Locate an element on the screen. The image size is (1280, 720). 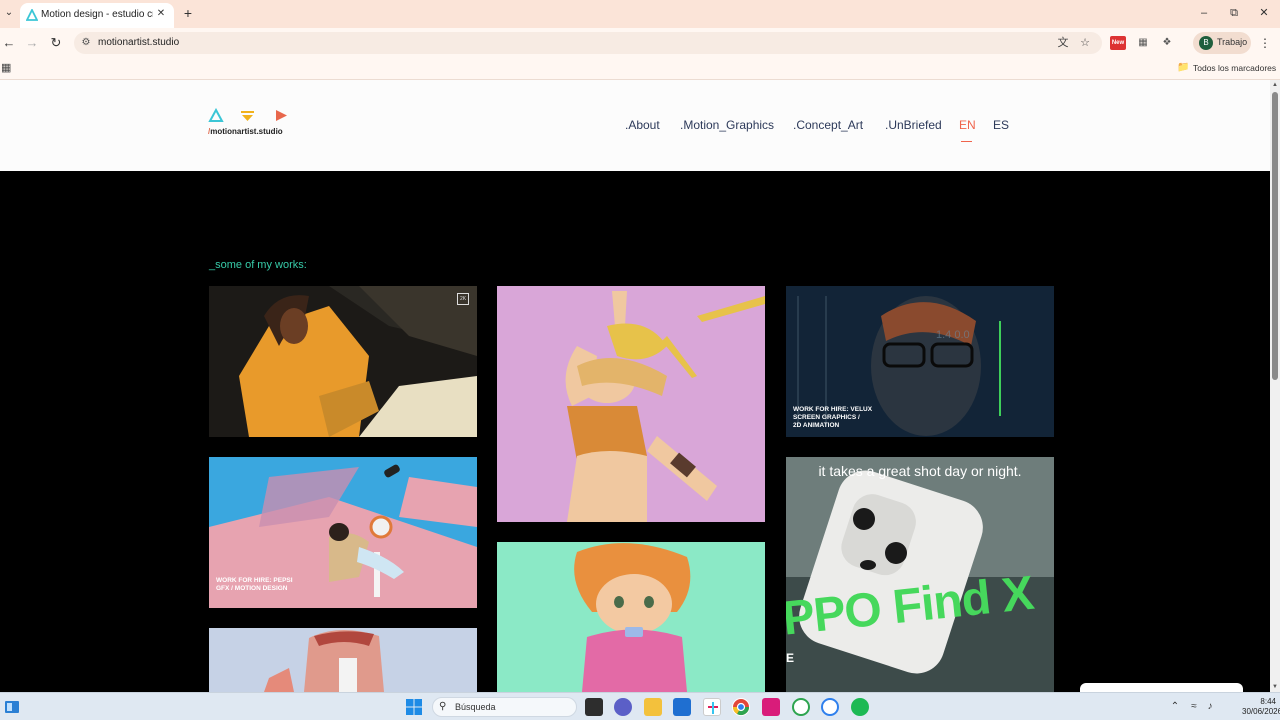
work-thumbnail-fighter is located at coordinates (343, 660).